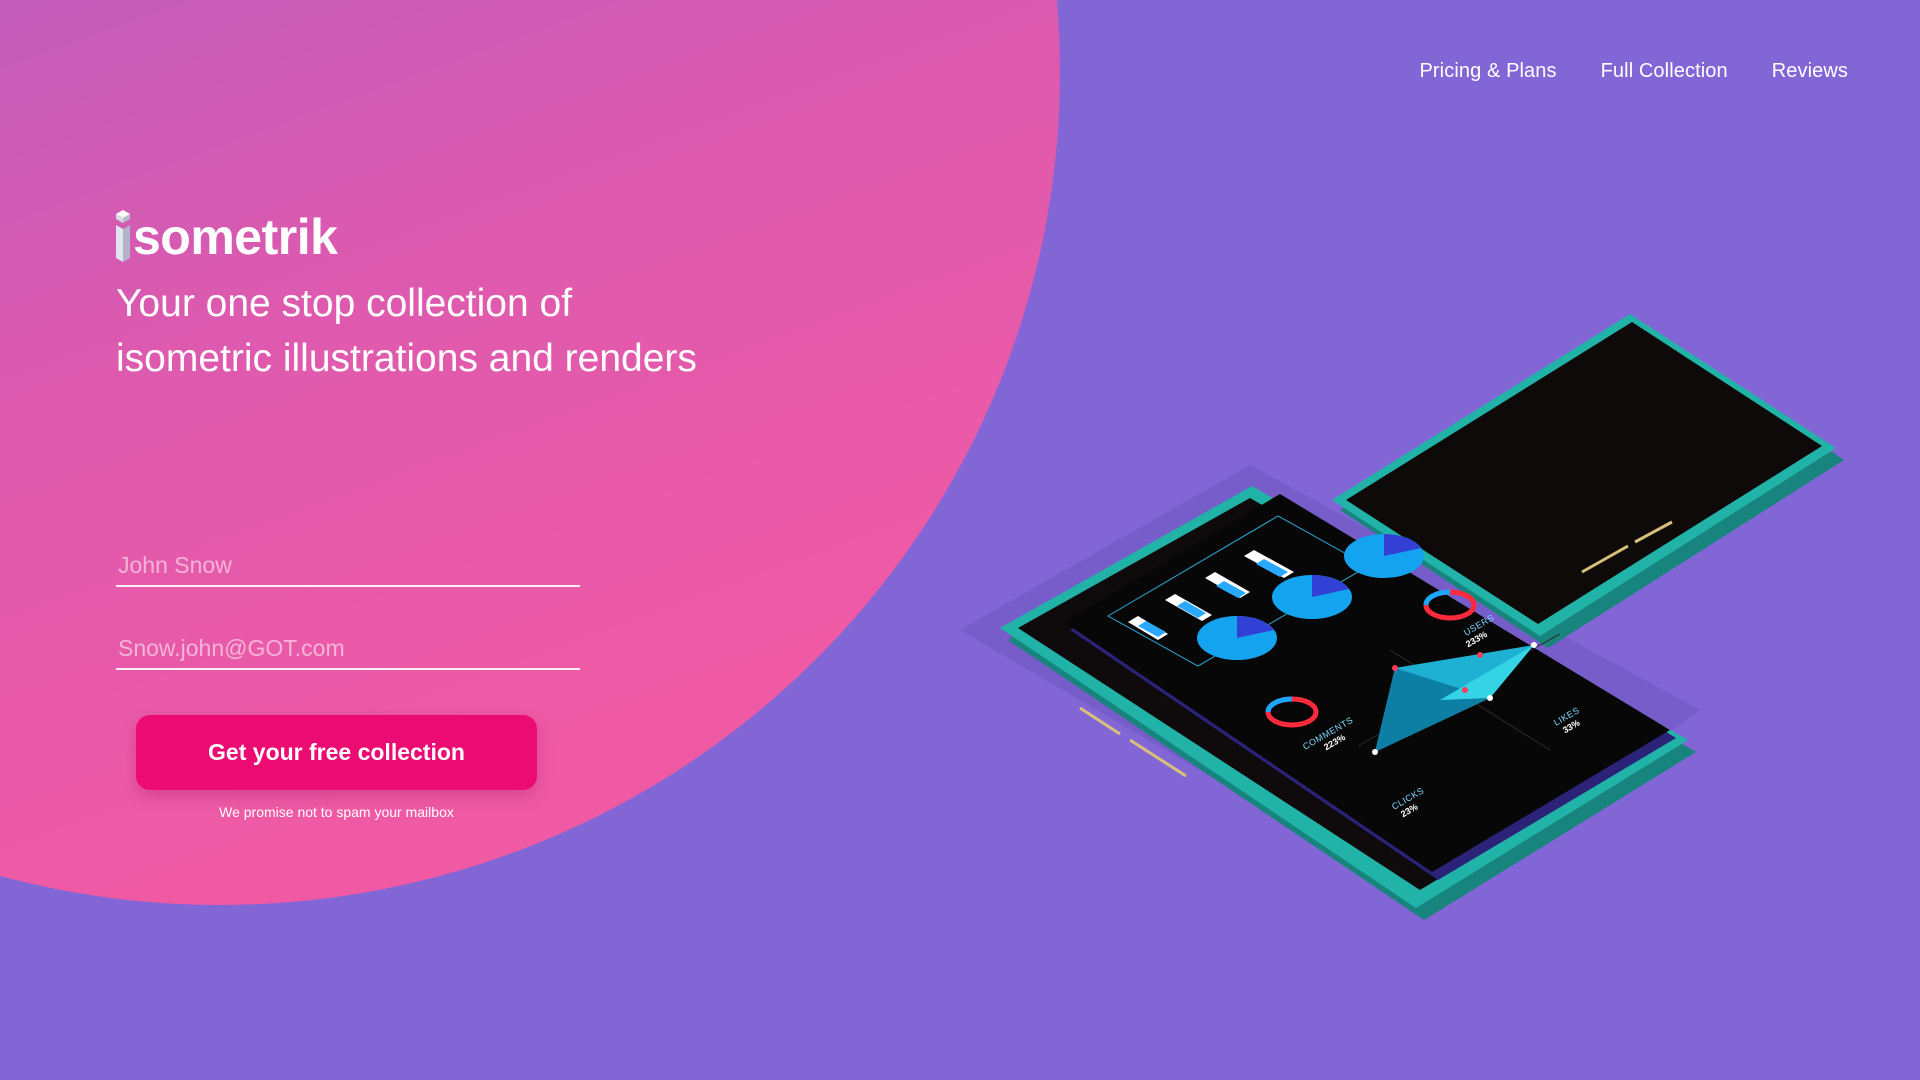  Describe the element at coordinates (344, 303) in the screenshot. I see `tagline-line-1: Your one stop collection of` at that location.